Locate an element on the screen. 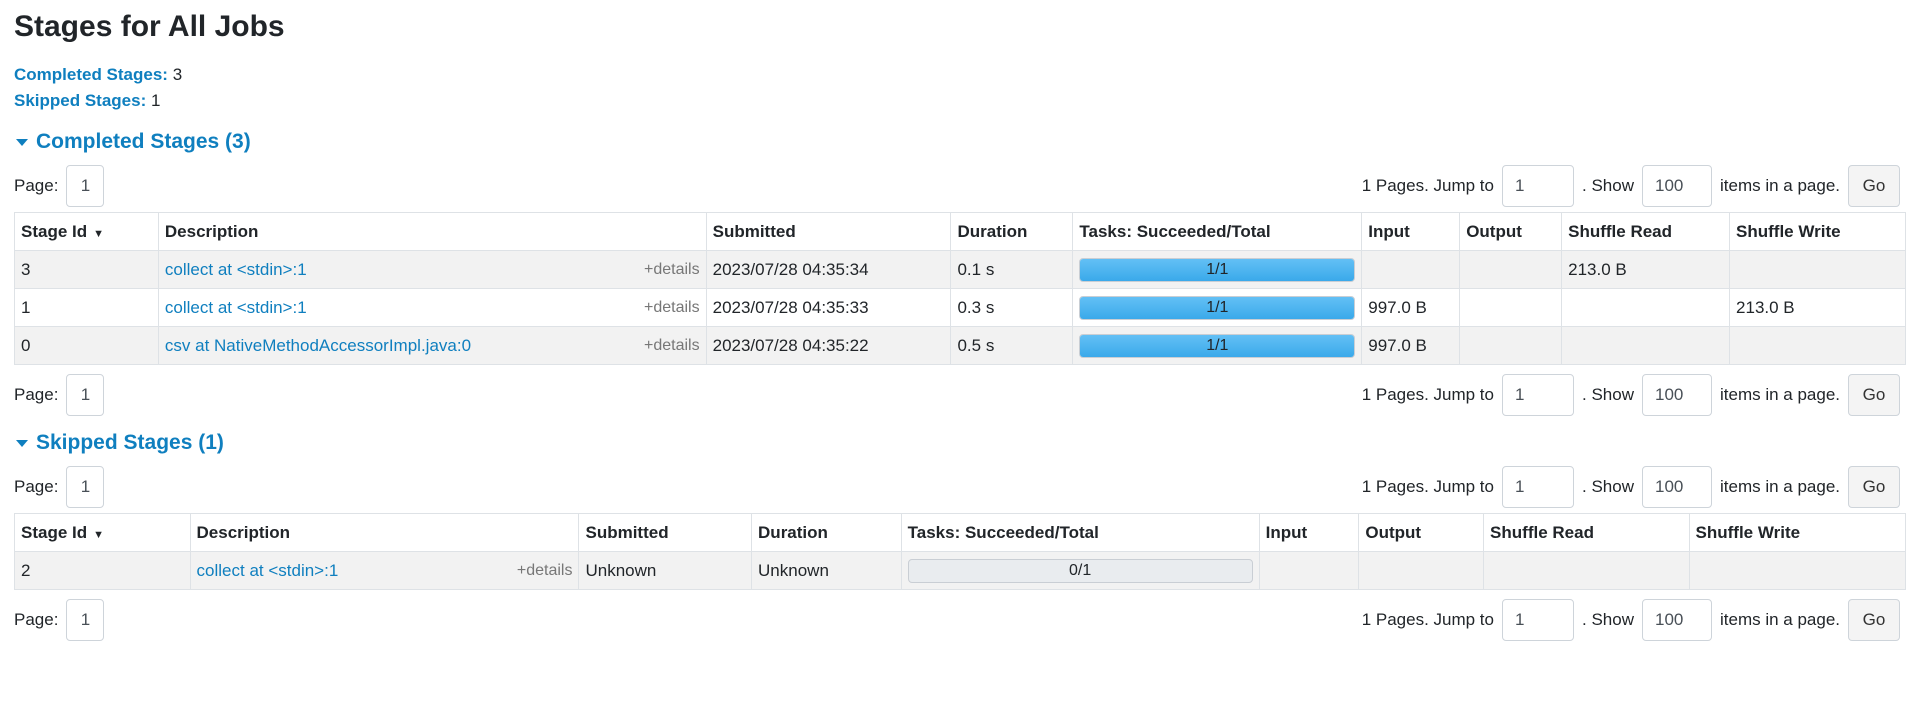 This screenshot has height=728, width=1914. stage-description-link: csv at NativeMethodAccessorImpl.java:0 is located at coordinates (318, 346).